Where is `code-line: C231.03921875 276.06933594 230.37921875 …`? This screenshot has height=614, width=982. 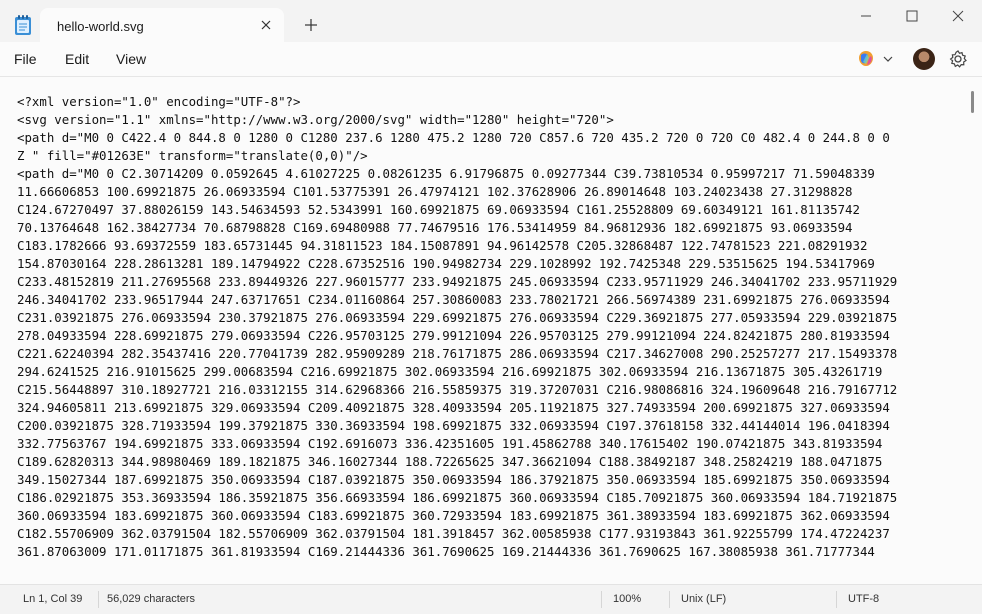
code-line: C231.03921875 276.06933594 230.37921875 … is located at coordinates (457, 317).